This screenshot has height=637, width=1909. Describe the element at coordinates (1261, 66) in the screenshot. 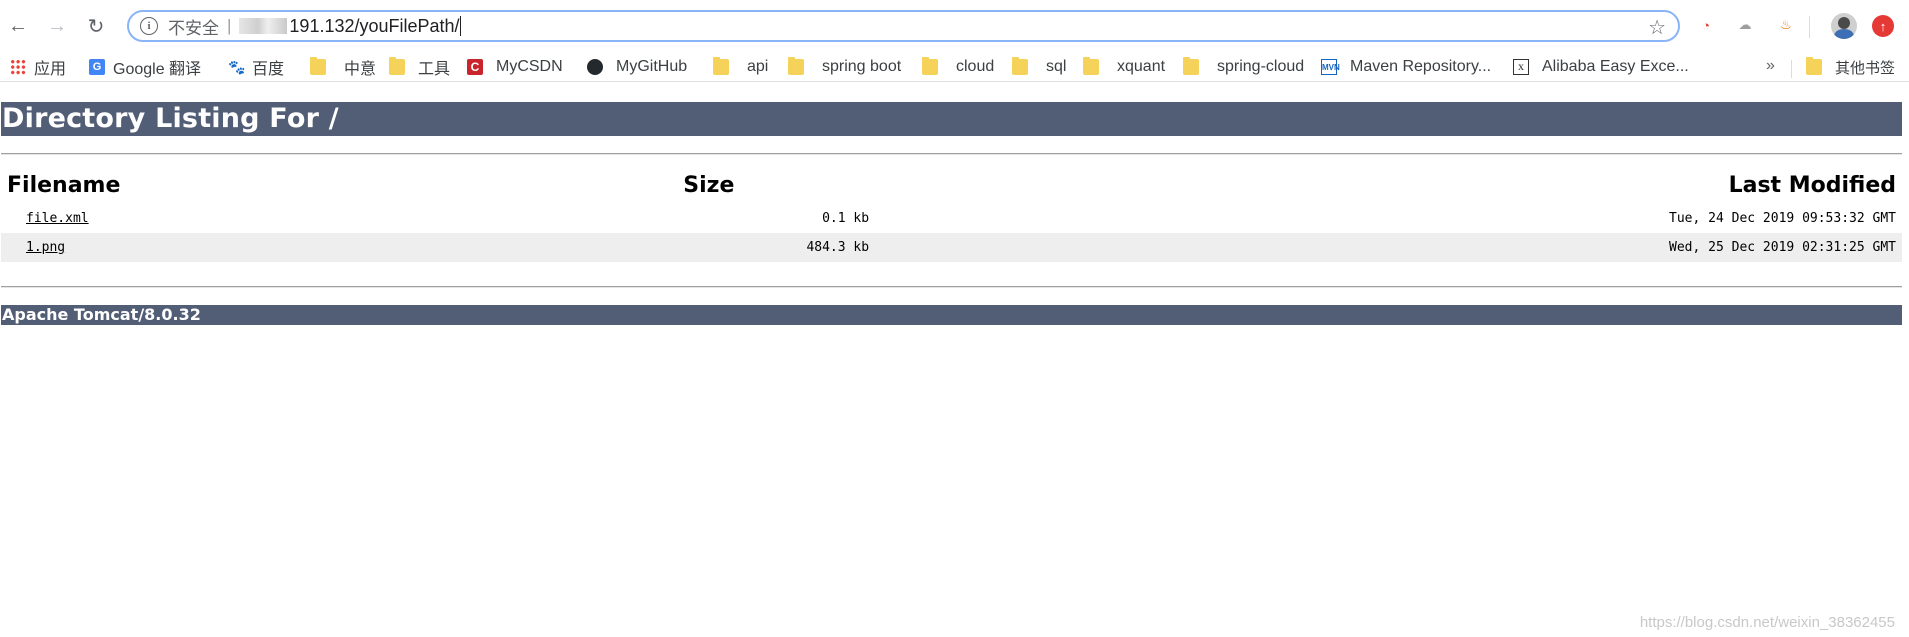

I see `bookmark-label: spring-cloud` at that location.